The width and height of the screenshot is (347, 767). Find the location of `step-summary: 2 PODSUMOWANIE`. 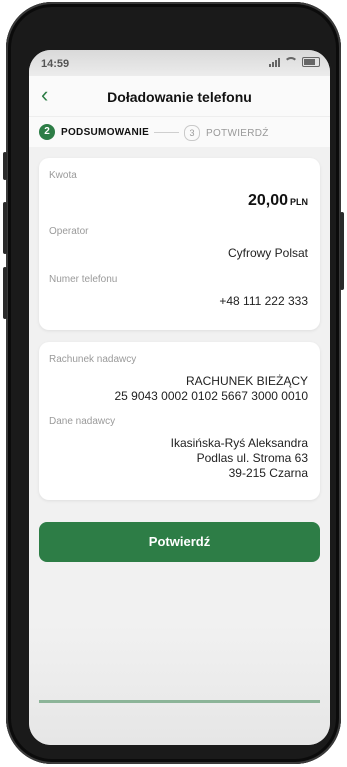

step-summary: 2 PODSUMOWANIE is located at coordinates (94, 132).